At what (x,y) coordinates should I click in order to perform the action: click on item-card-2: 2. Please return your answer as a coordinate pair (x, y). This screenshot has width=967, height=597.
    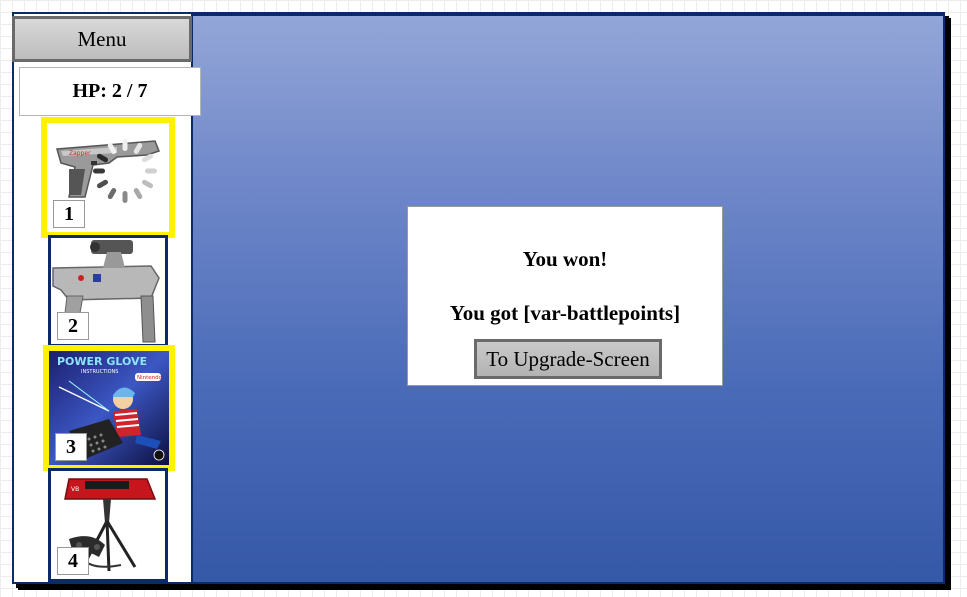
    Looking at the image, I should click on (108, 291).